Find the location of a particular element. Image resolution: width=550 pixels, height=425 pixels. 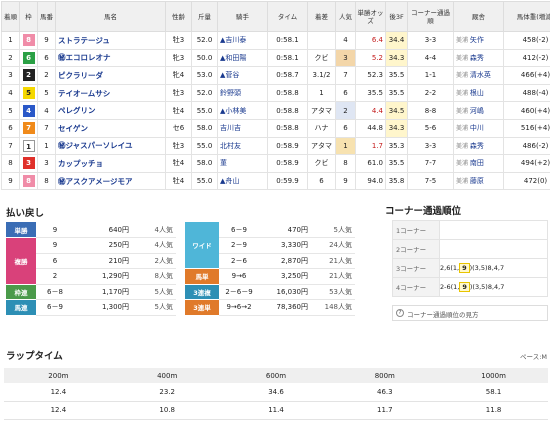

results-header-cell: 後3F is located at coordinates (396, 16).